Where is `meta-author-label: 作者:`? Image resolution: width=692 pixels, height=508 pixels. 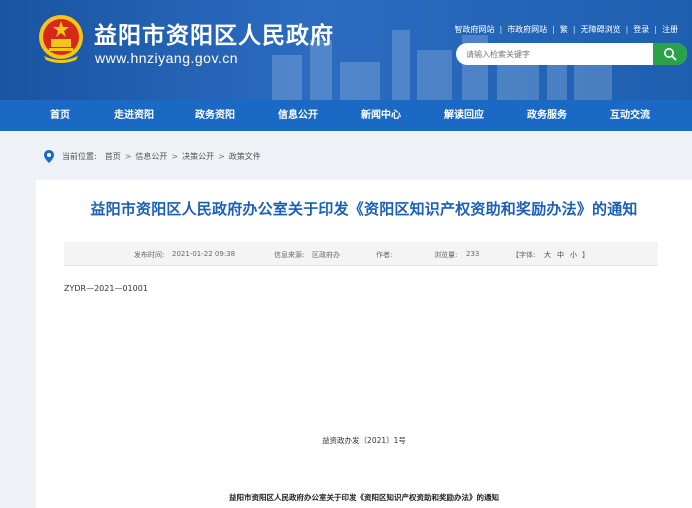 meta-author-label: 作者: is located at coordinates (384, 255).